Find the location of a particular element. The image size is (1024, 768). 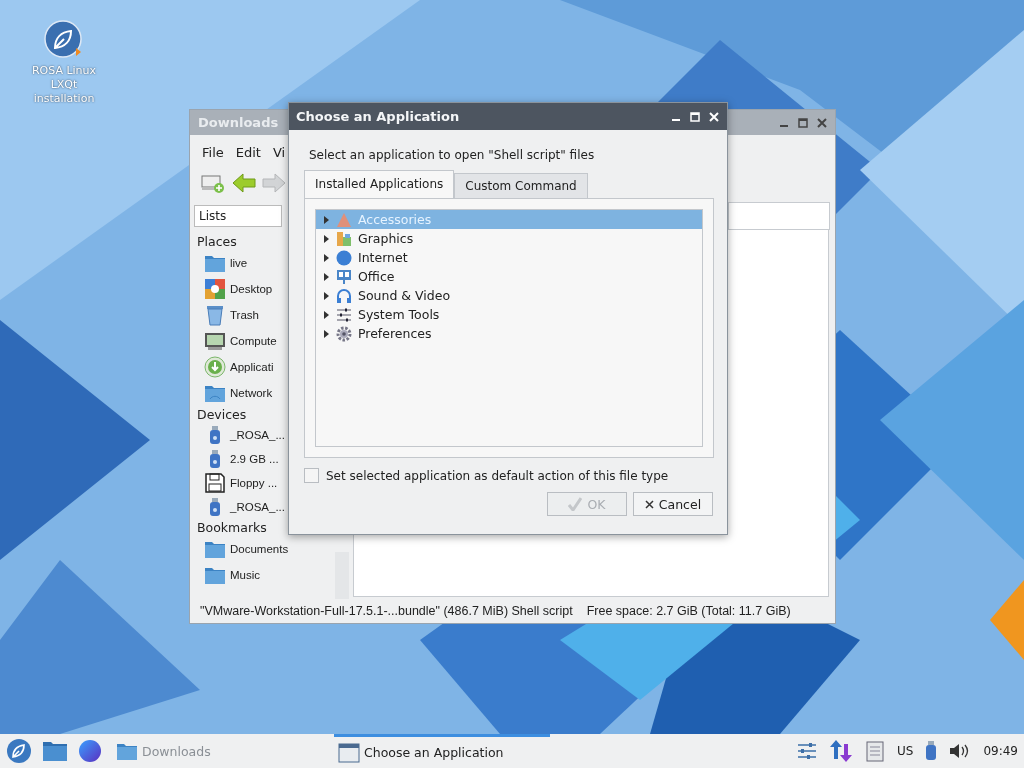

trash-icon is located at coordinates (215, 315).